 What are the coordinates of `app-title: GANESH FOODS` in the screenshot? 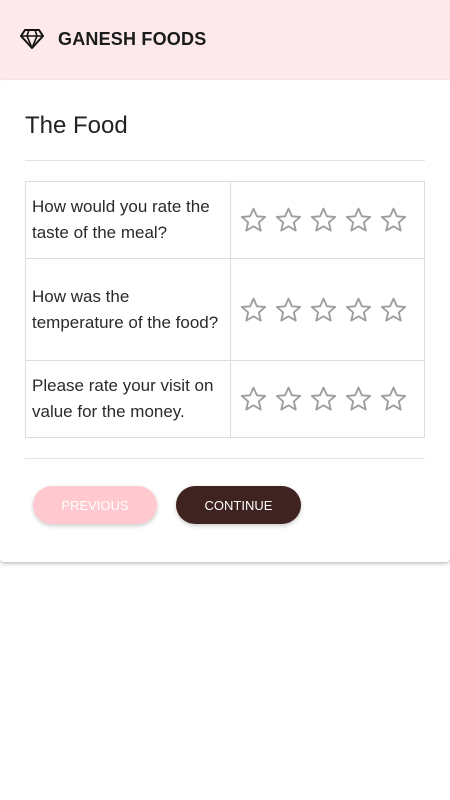 It's located at (132, 39).